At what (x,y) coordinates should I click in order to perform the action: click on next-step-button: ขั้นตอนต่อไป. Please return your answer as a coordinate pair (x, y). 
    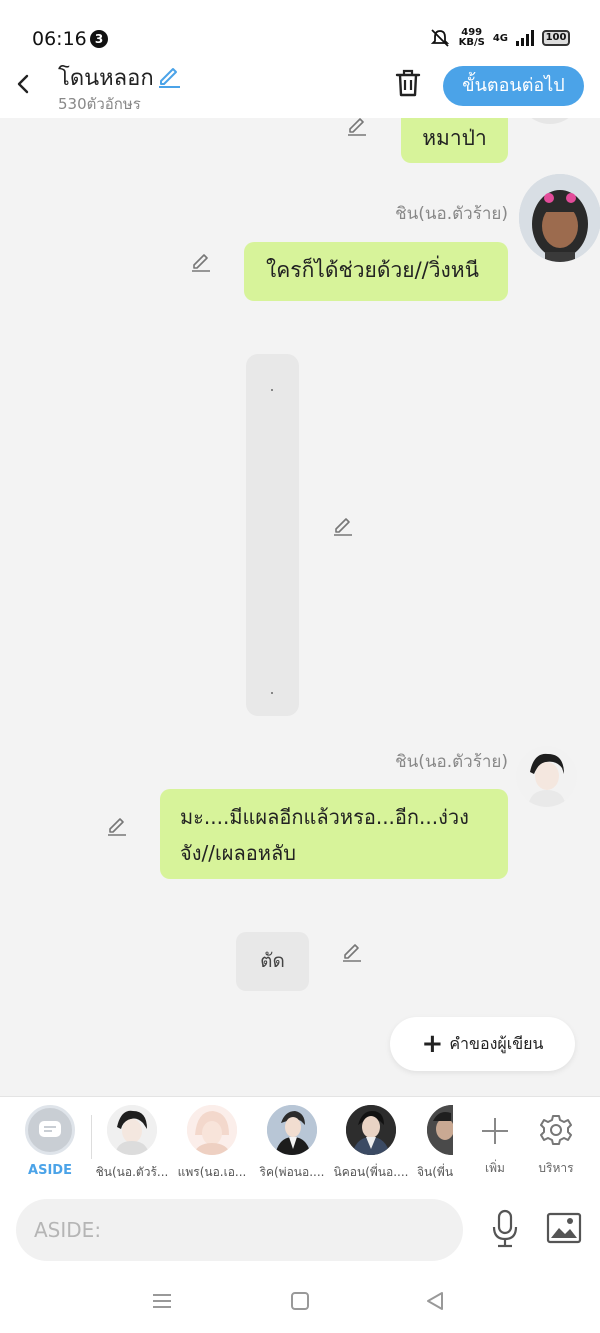
    Looking at the image, I should click on (513, 86).